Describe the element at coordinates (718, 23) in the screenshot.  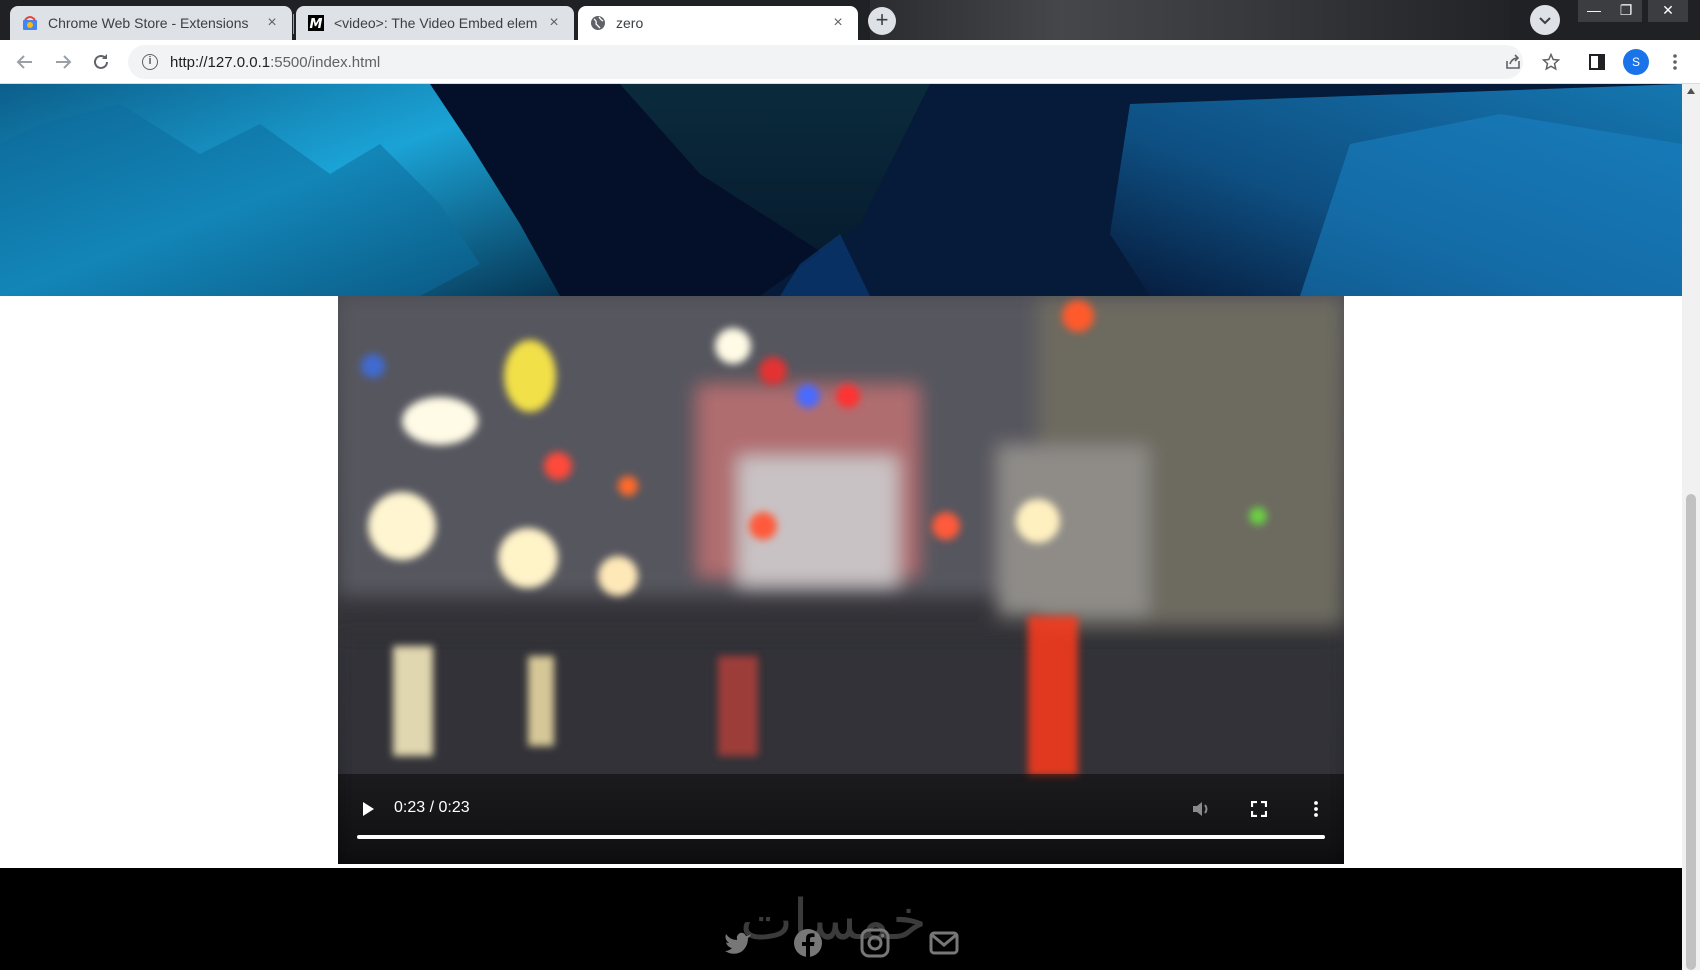
I see `tab-zero: zero ×` at that location.